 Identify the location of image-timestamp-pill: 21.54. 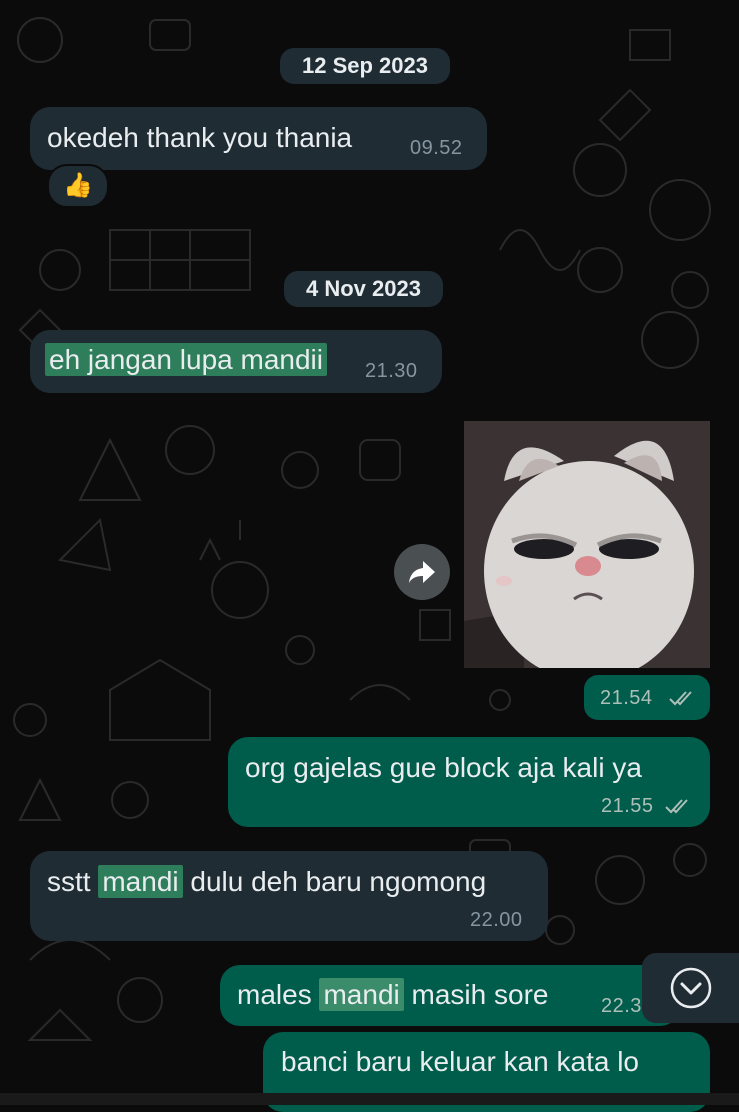
(647, 697).